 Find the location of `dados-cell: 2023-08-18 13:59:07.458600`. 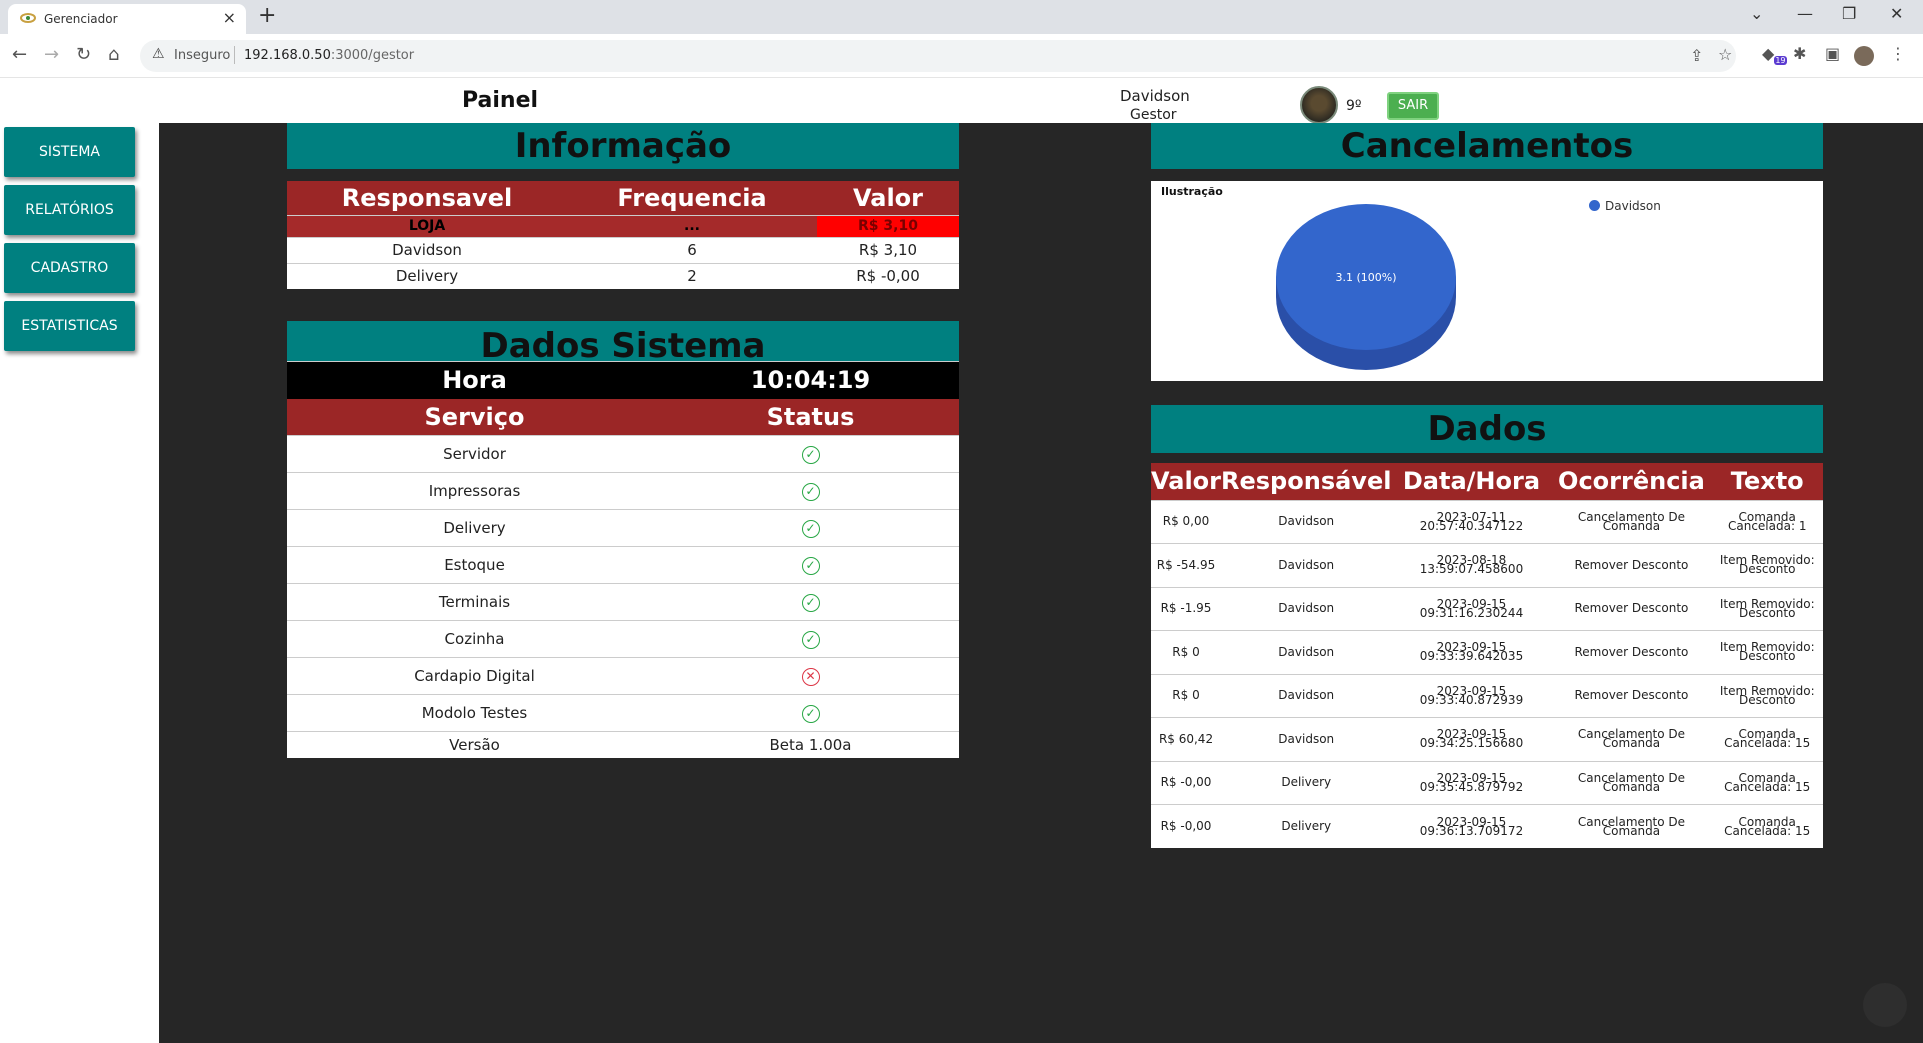

dados-cell: 2023-08-18 13:59:07.458600 is located at coordinates (1471, 565).